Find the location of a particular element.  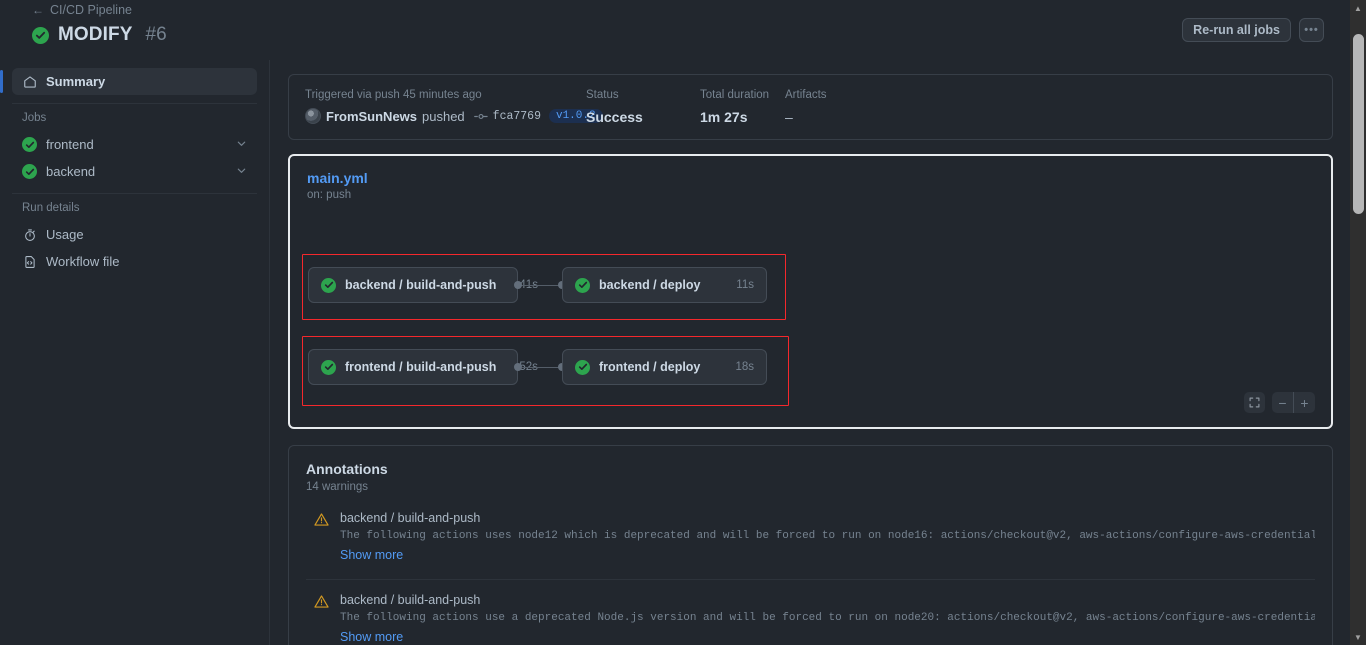

file-code-icon is located at coordinates (29, 261).